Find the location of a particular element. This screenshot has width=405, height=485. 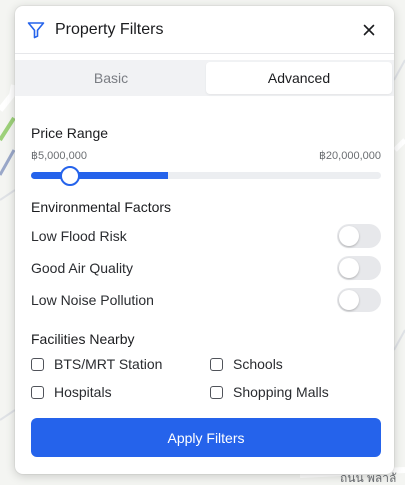

filter-icon is located at coordinates (36, 30).